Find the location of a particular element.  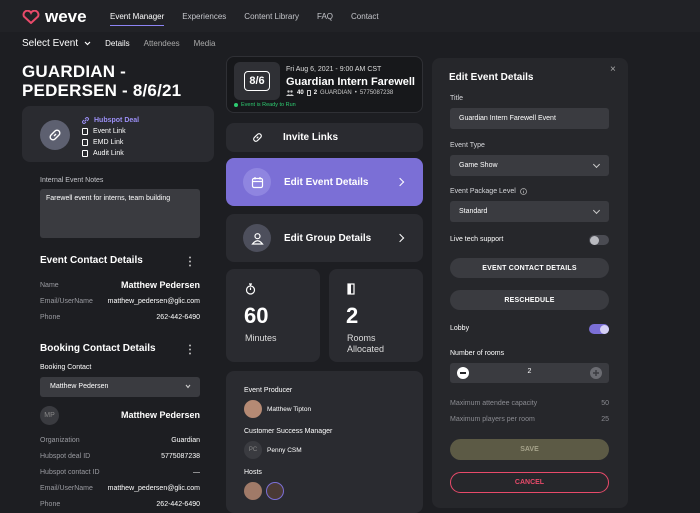

package-value: Standard is located at coordinates (473, 211).